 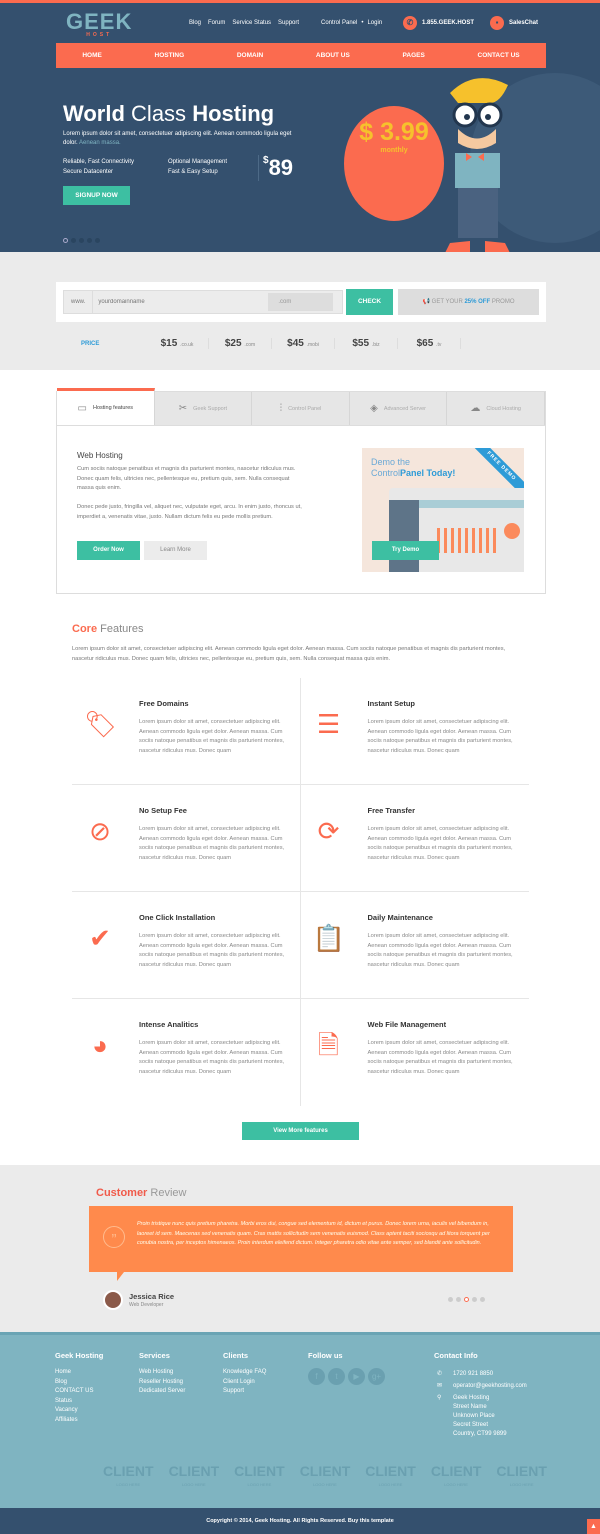 I want to click on order-now-button: Order Now, so click(x=108, y=550).